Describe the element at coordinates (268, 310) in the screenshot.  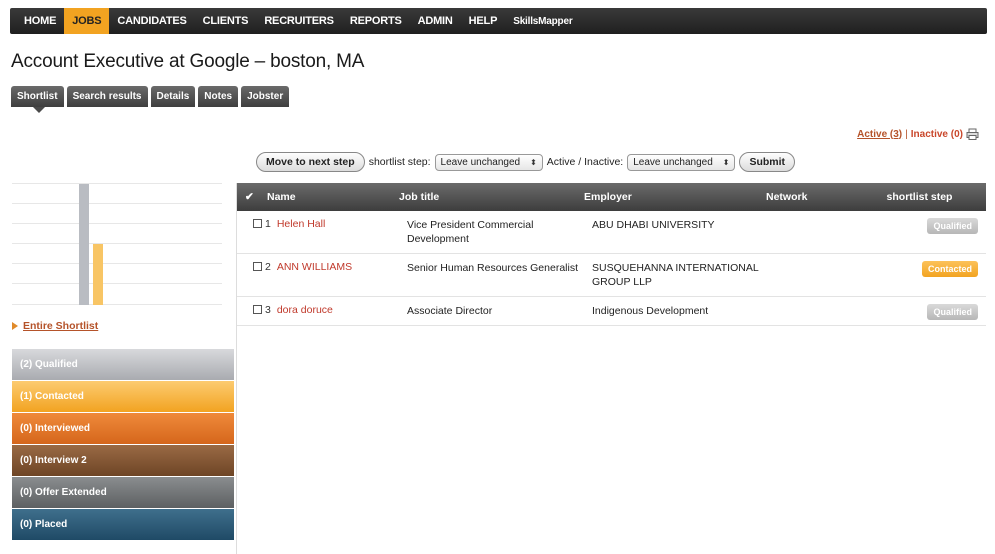
I see `row-number: 3` at that location.